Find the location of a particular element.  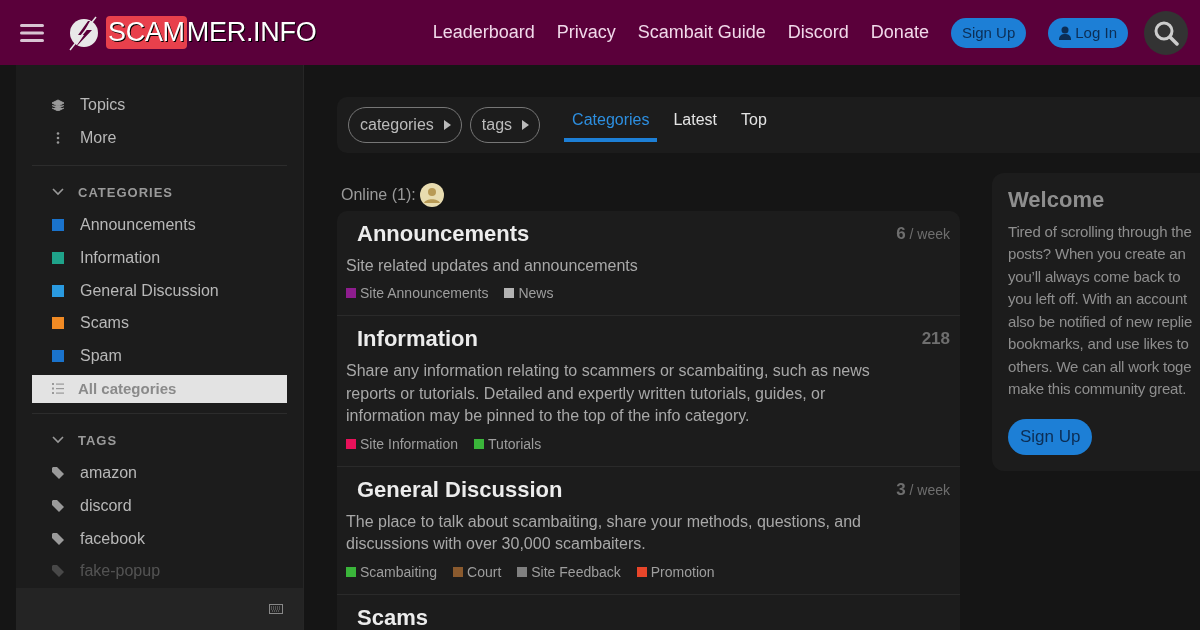

welcome-text: also be notified of new replie is located at coordinates (1101, 321).